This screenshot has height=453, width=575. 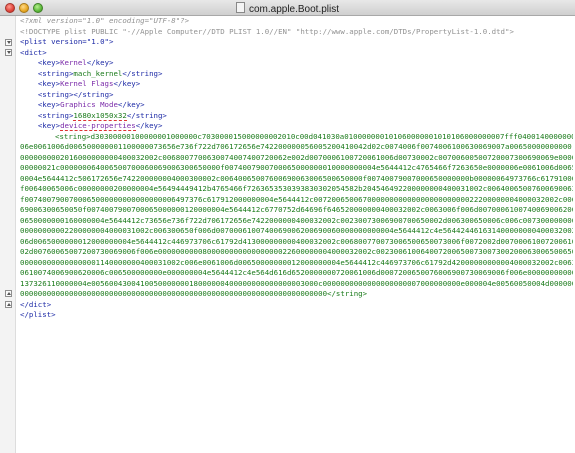 I want to click on line-gutter, so click(x=8, y=234).